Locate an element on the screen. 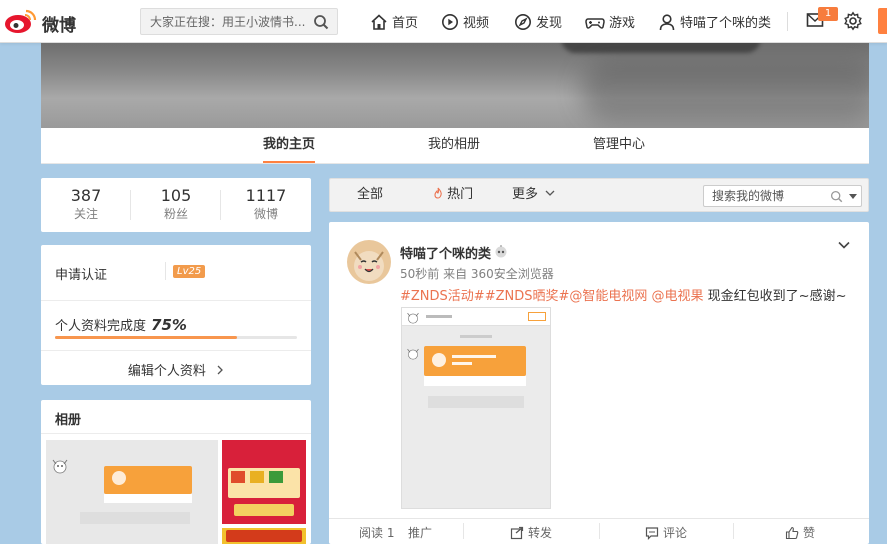  tab-my-album: 我的相册 is located at coordinates (454, 145).